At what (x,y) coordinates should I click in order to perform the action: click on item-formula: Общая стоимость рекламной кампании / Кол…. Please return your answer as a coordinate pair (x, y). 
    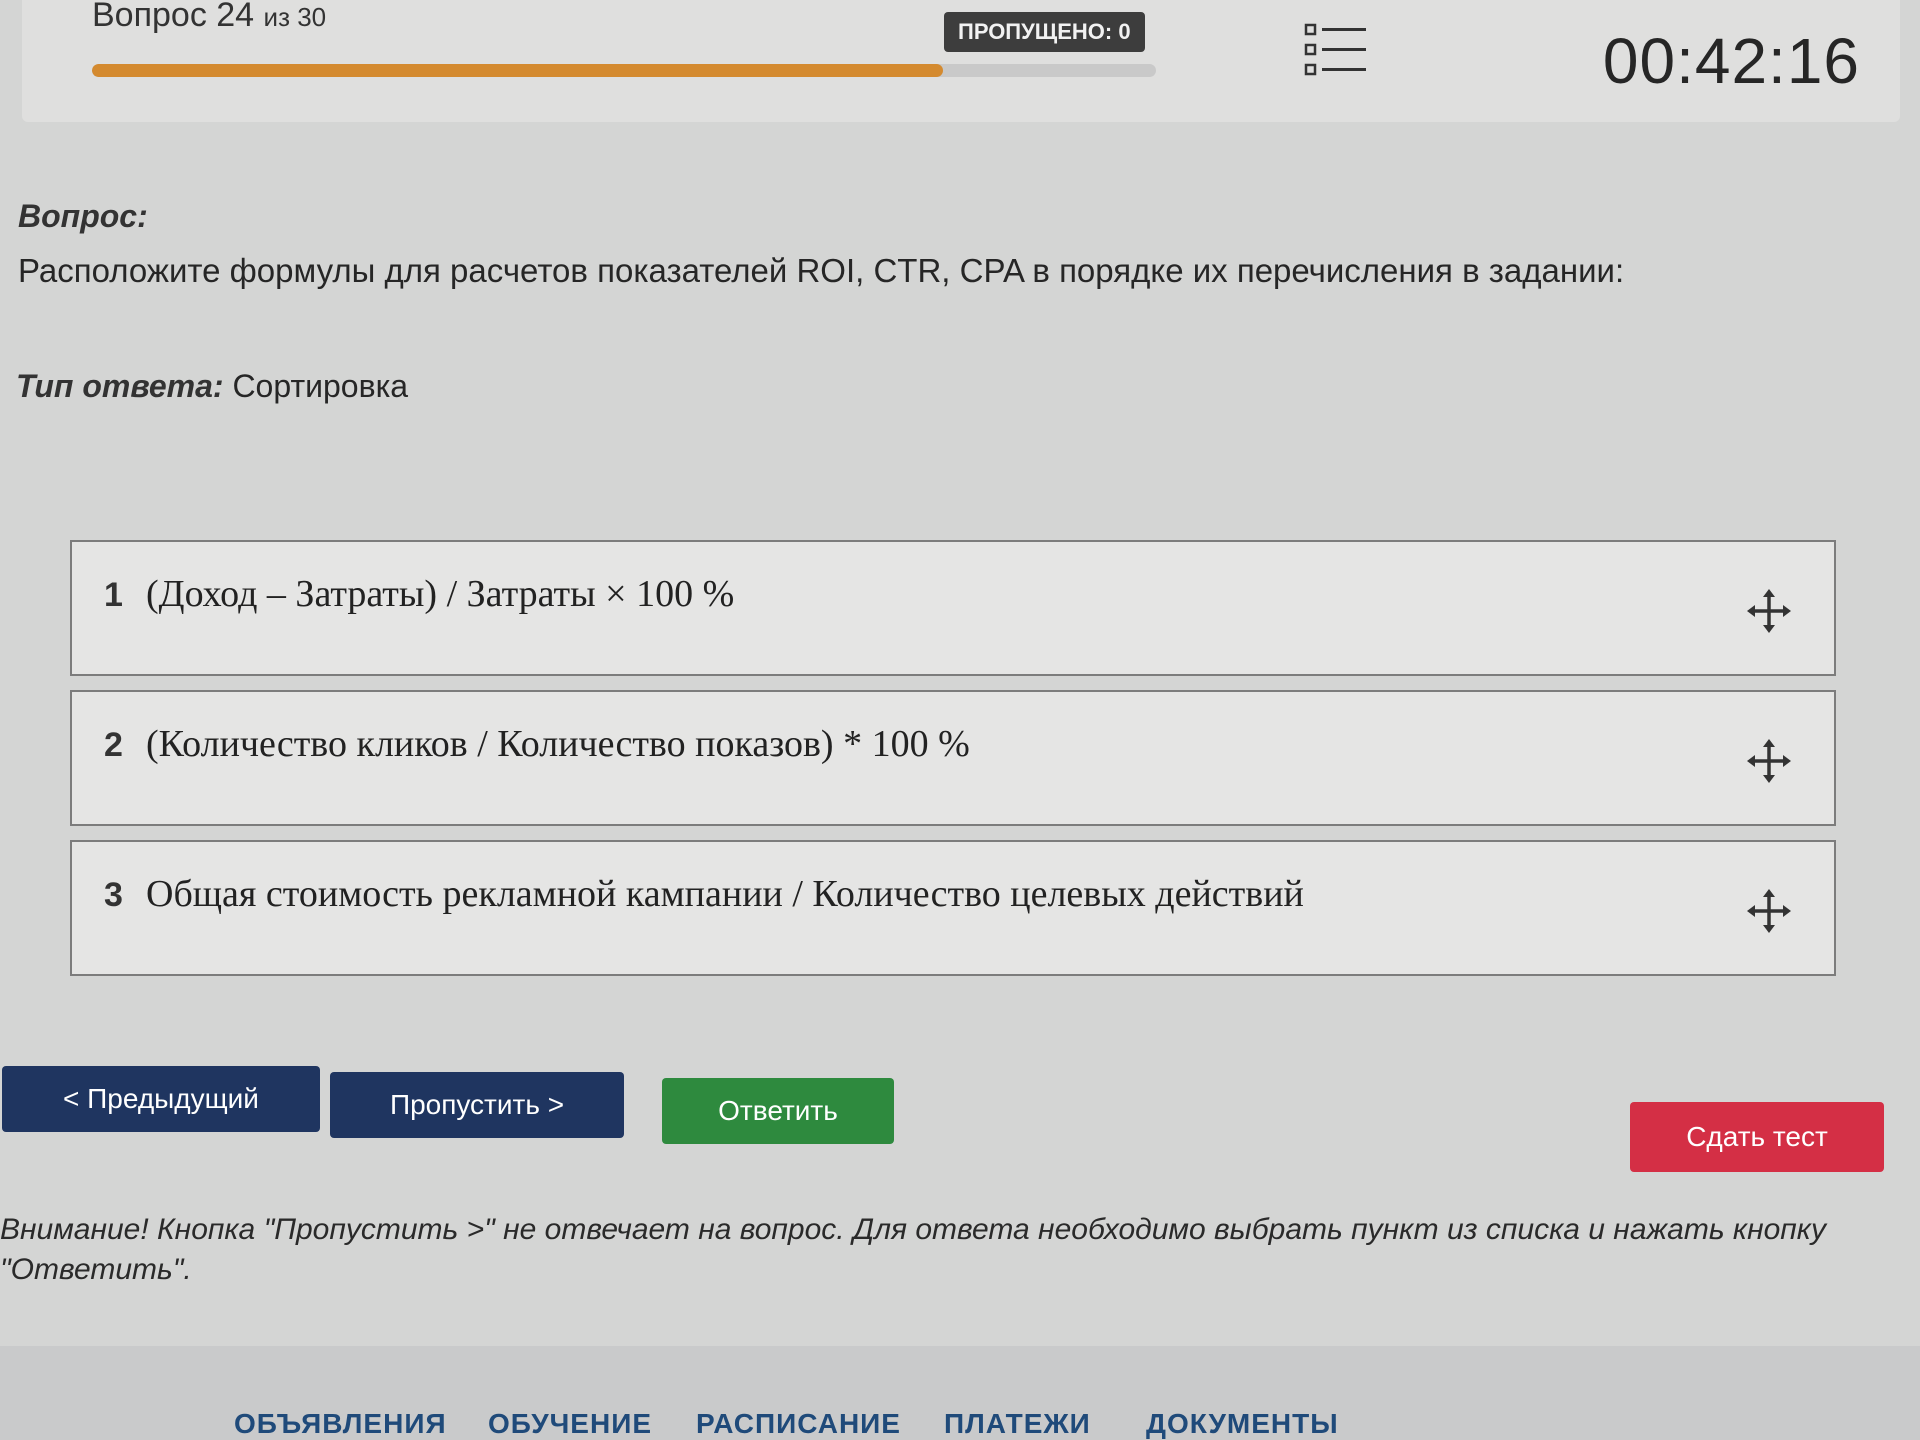
    Looking at the image, I should click on (725, 894).